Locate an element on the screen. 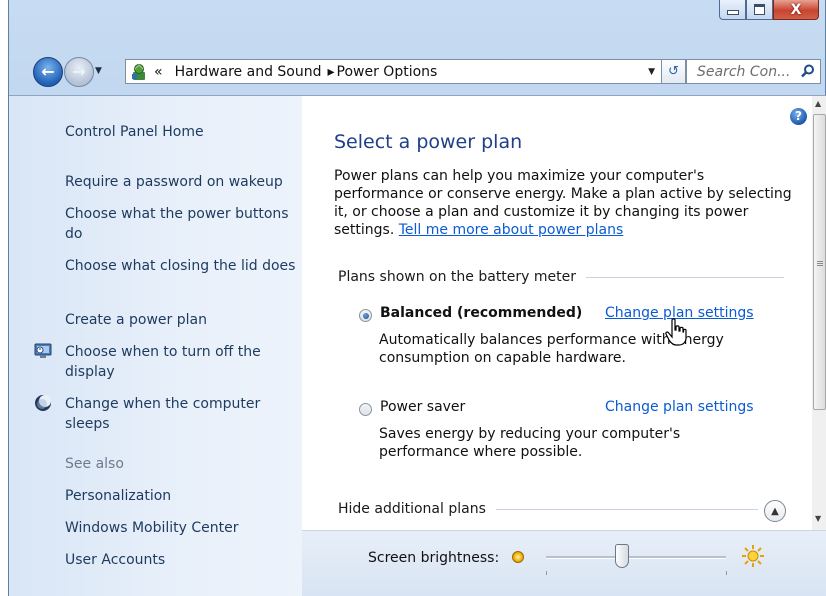 Image resolution: width=826 pixels, height=596 pixels. balanced-plan-name: Balanced (recommended) is located at coordinates (481, 313).